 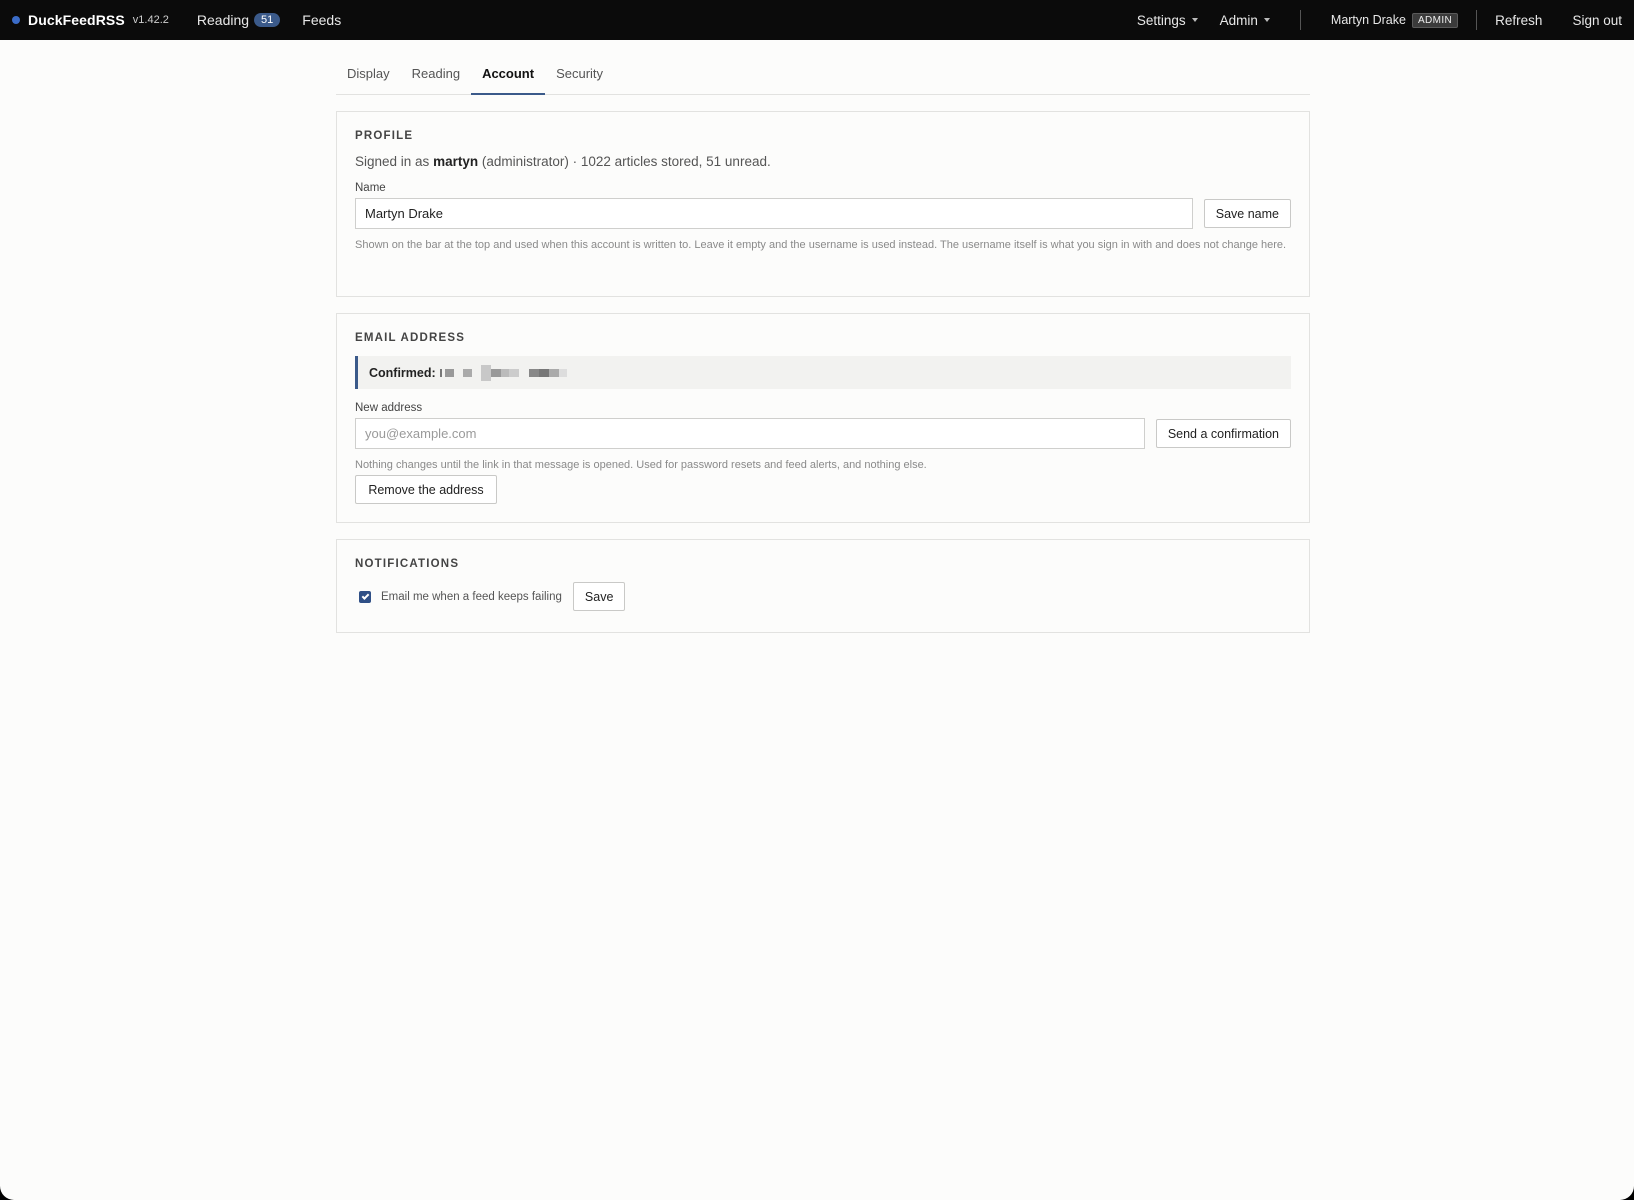 I want to click on nav-item-label: Feeds, so click(x=322, y=20).